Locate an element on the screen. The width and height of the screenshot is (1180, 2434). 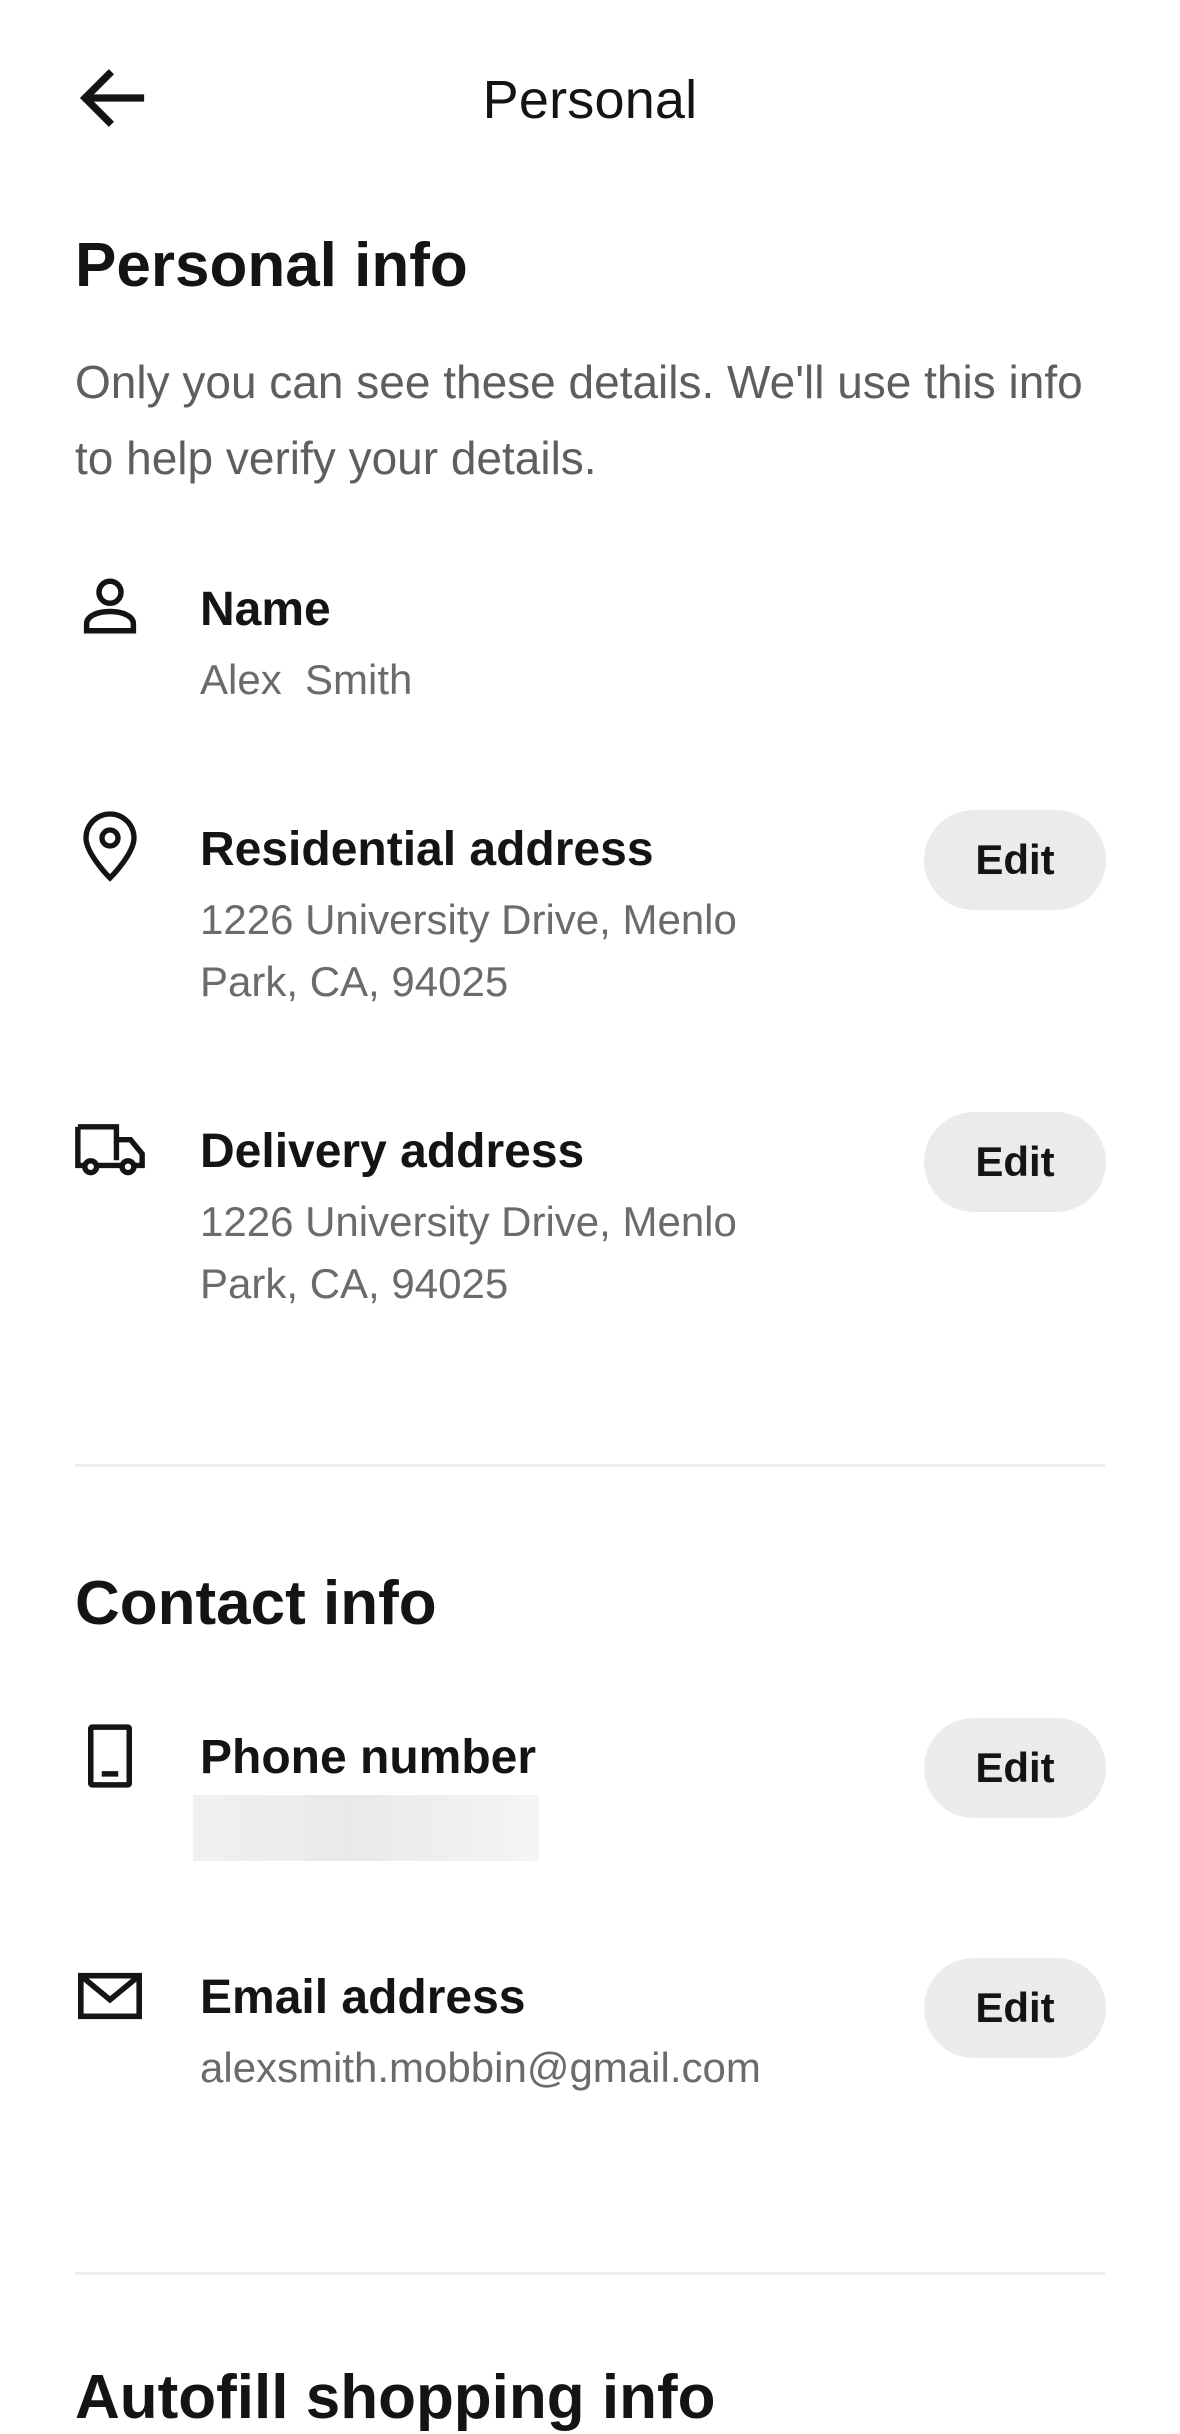
edit-delivery-address-button: Edit is located at coordinates (1015, 1162).